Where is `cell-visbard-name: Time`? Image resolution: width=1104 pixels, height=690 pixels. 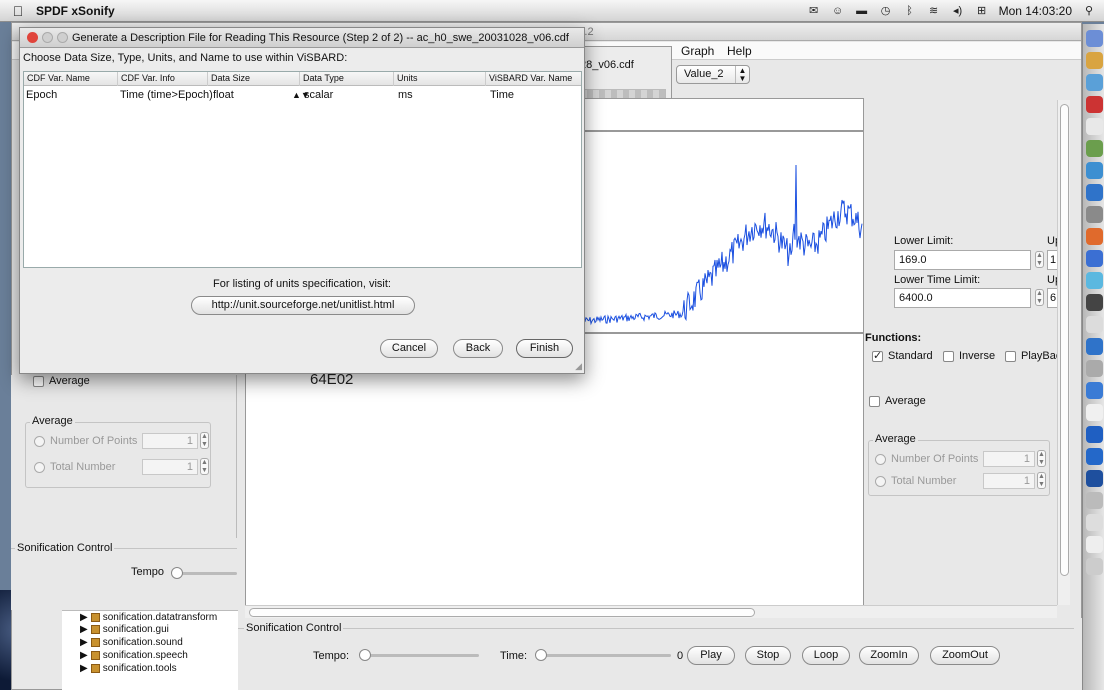
cell-visbard-name: Time is located at coordinates (501, 95).